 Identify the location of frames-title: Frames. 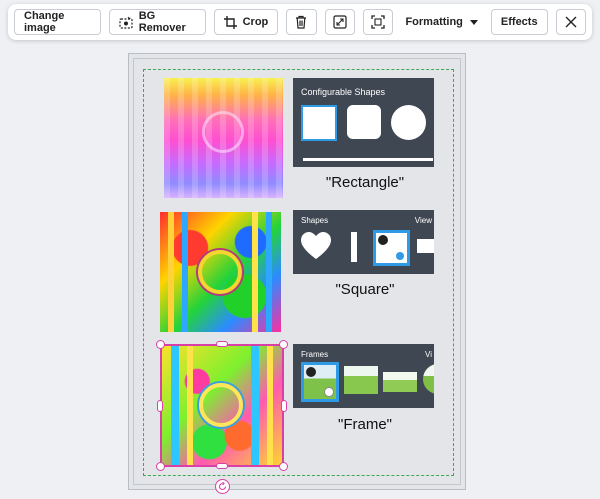
(315, 354).